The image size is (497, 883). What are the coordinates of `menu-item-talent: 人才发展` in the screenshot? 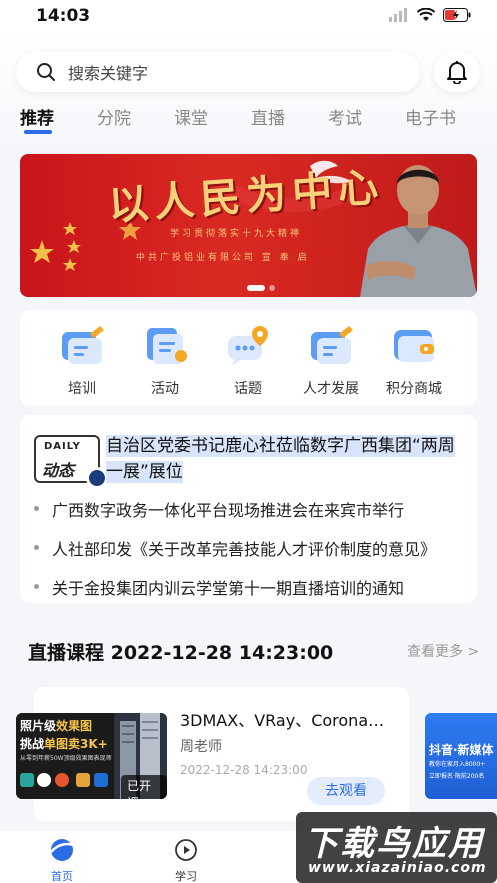 It's located at (331, 361).